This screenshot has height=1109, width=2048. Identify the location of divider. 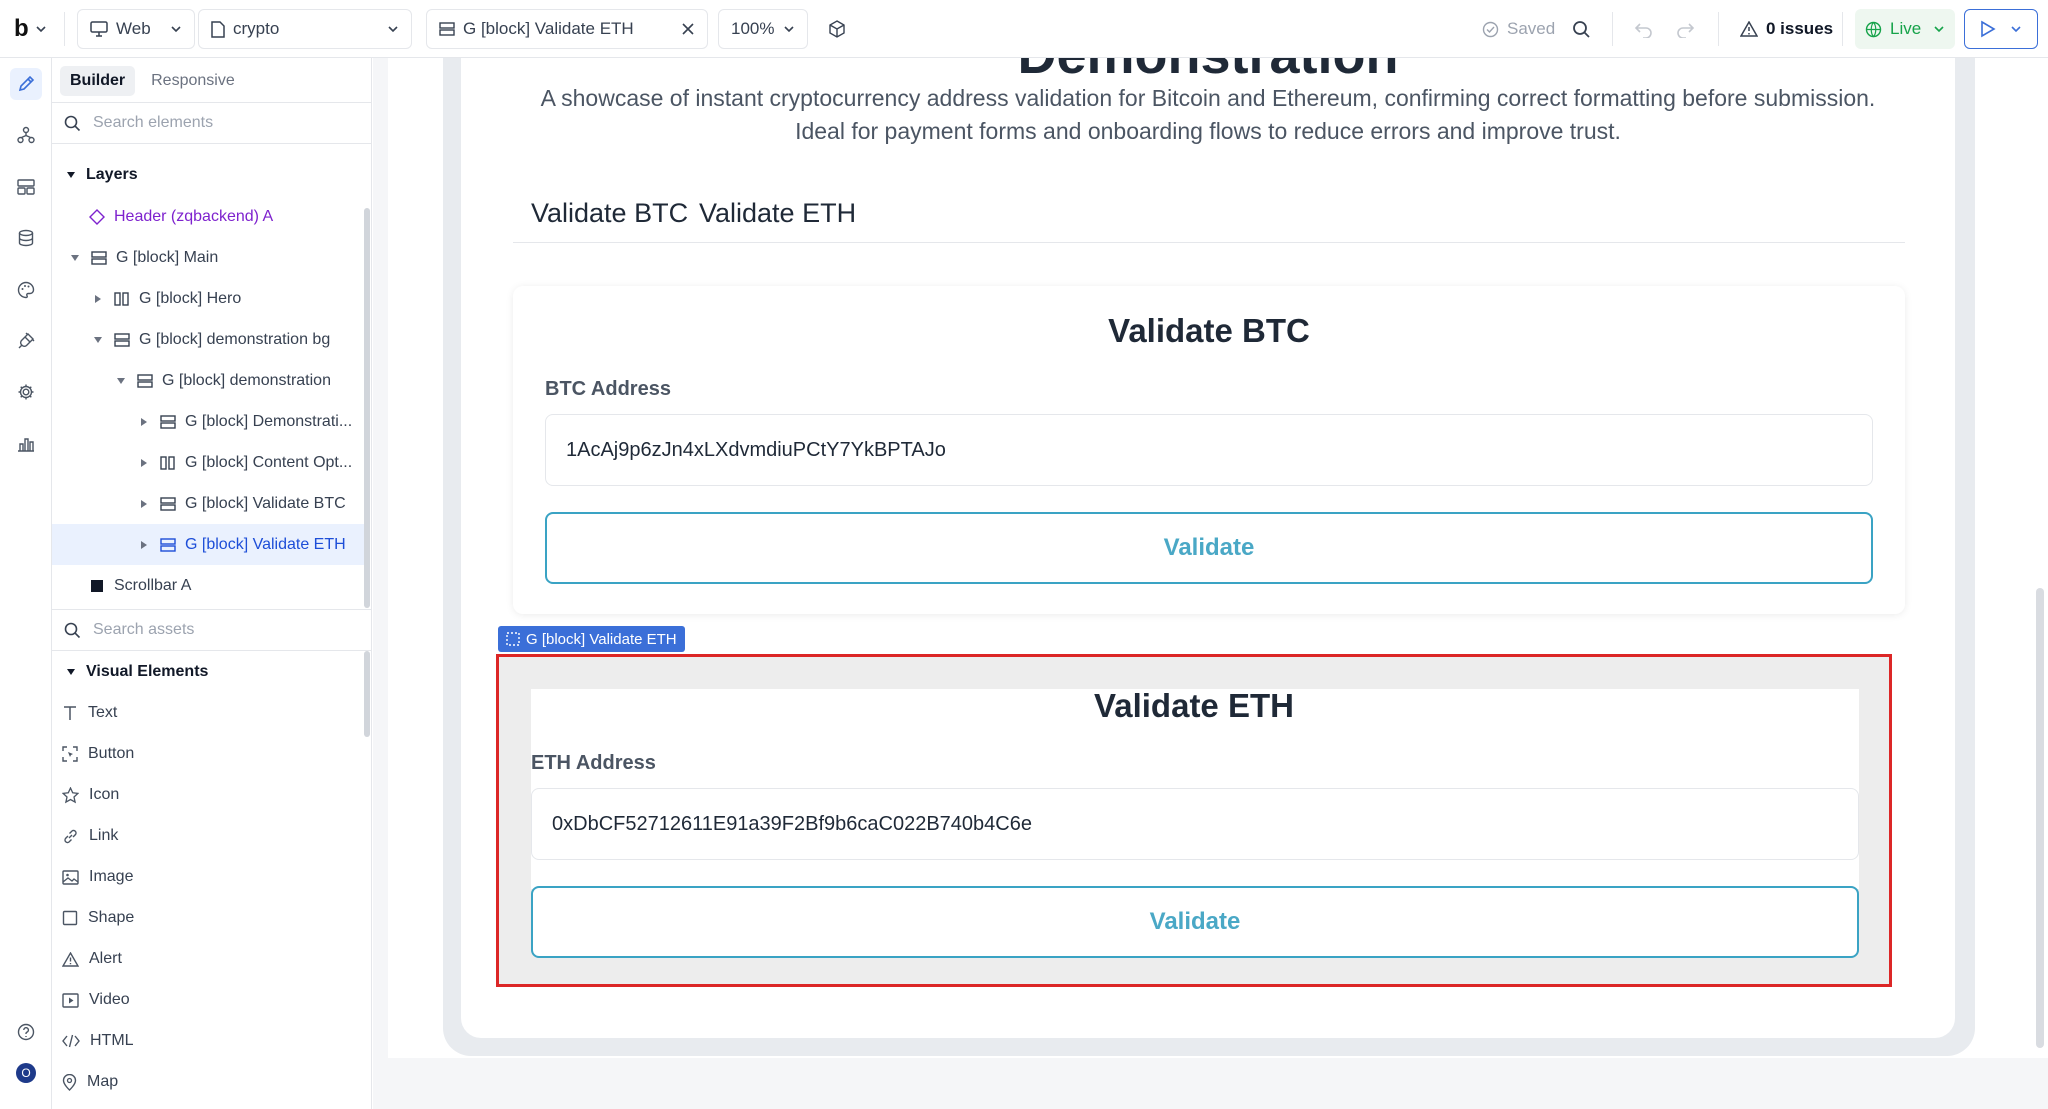
(1718, 29).